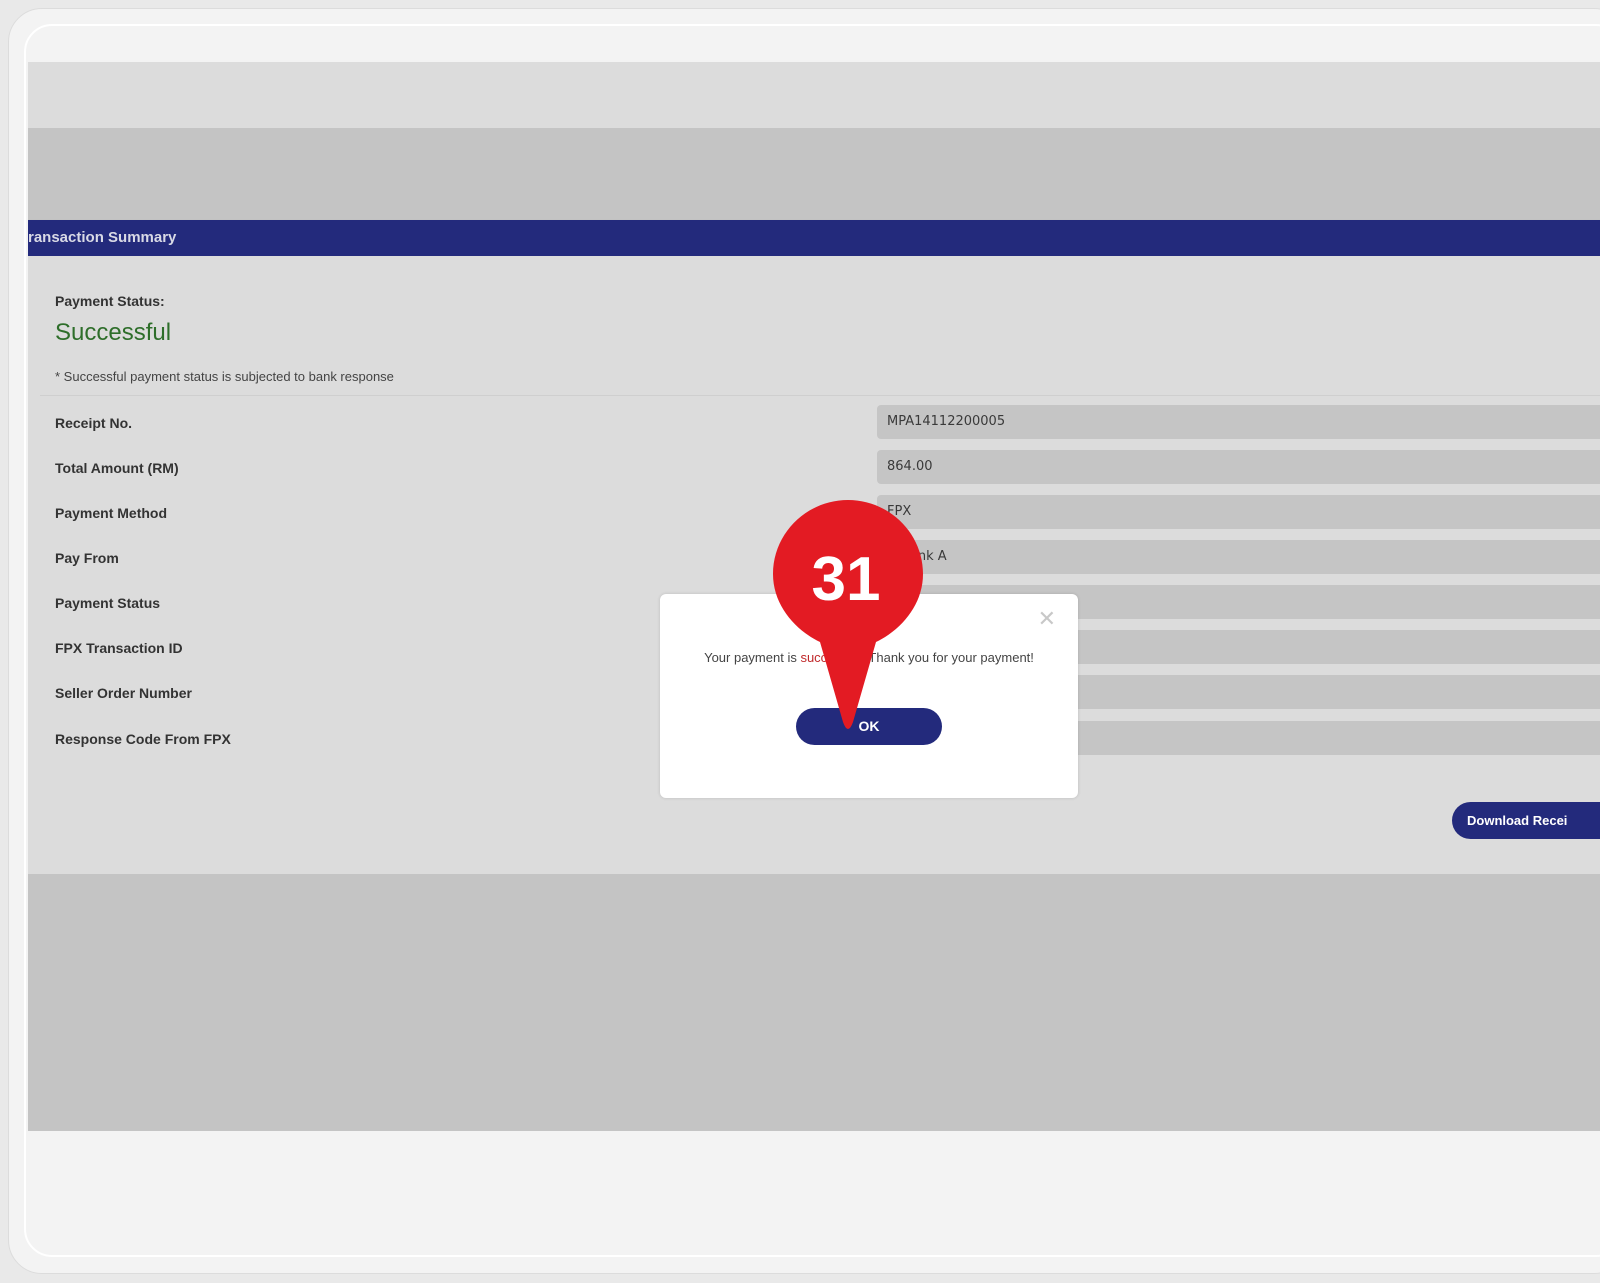 This screenshot has height=1283, width=1600. Describe the element at coordinates (820, 395) in the screenshot. I see `divider` at that location.